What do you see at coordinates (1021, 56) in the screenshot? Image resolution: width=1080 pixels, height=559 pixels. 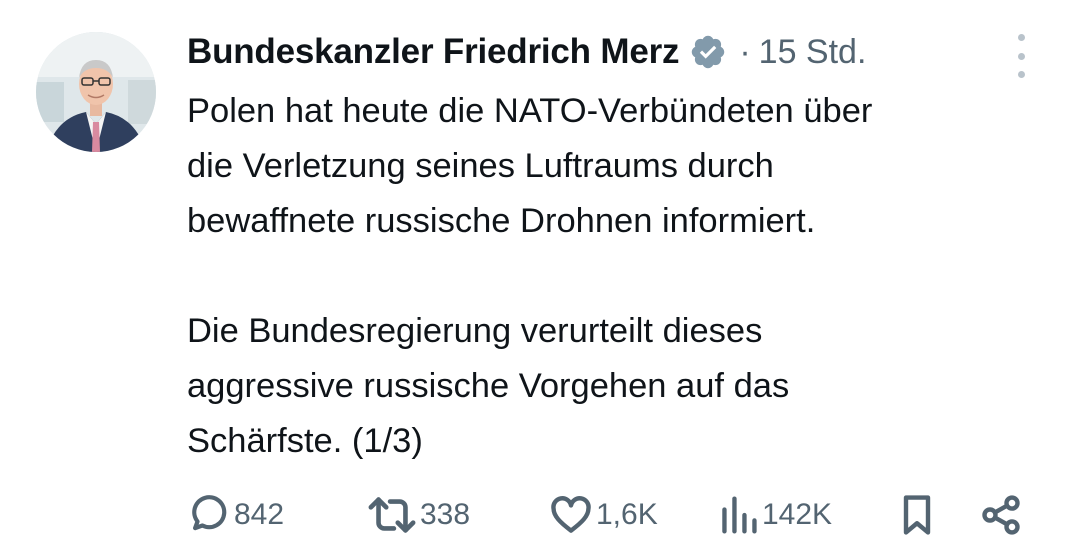 I see `more-options-icon` at bounding box center [1021, 56].